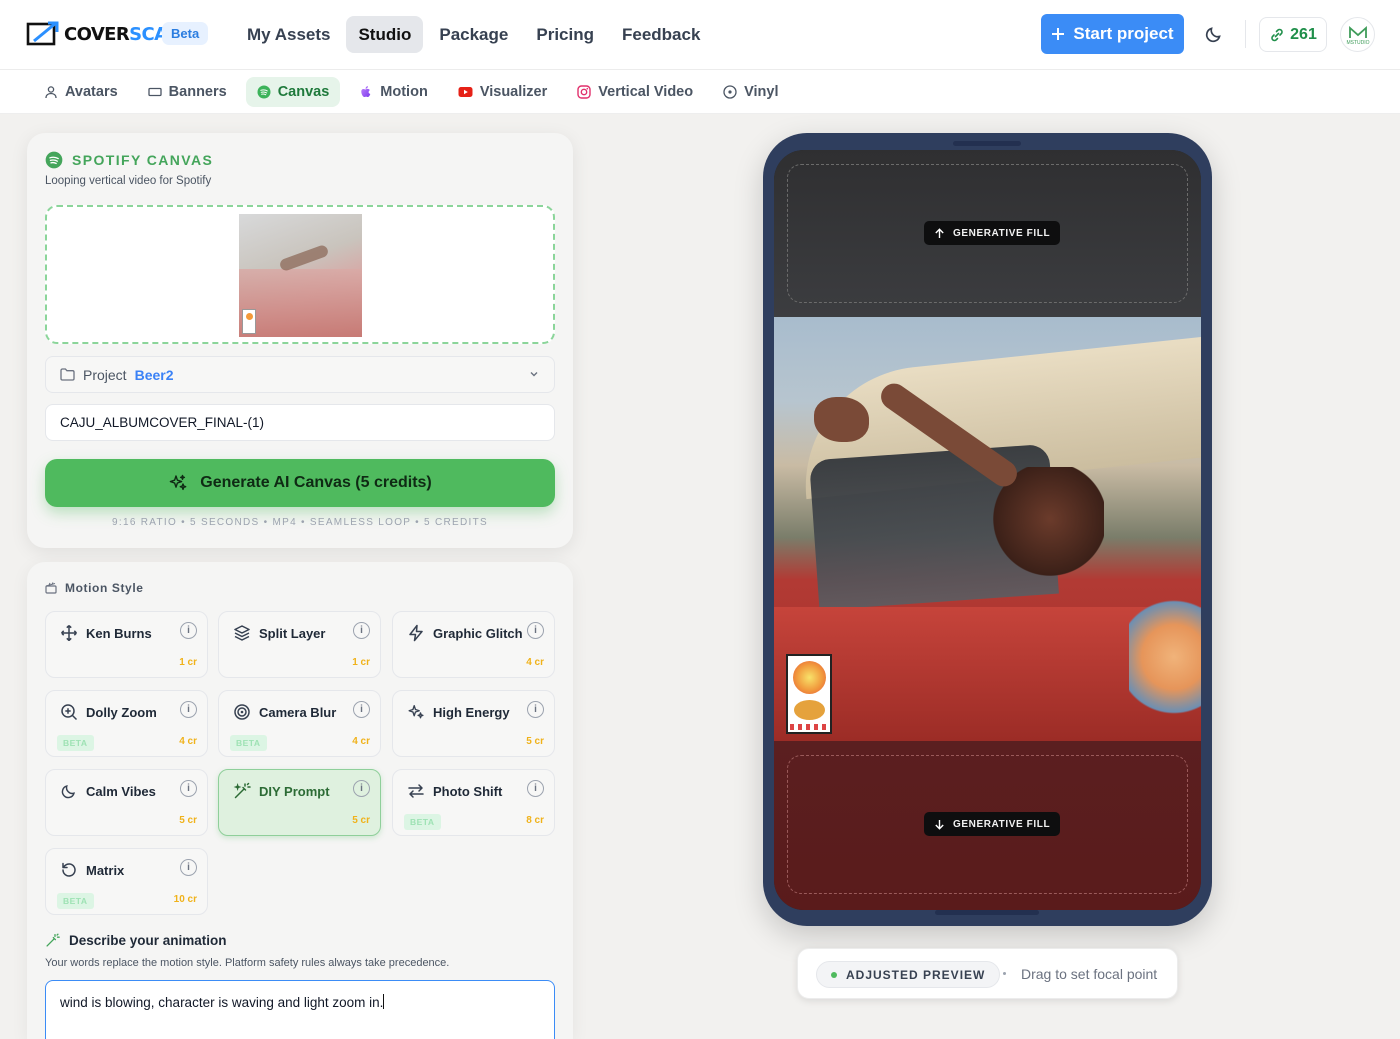 Image resolution: width=1400 pixels, height=1039 pixels. I want to click on generative-fill-top: GENERATIVE FILL, so click(987, 233).